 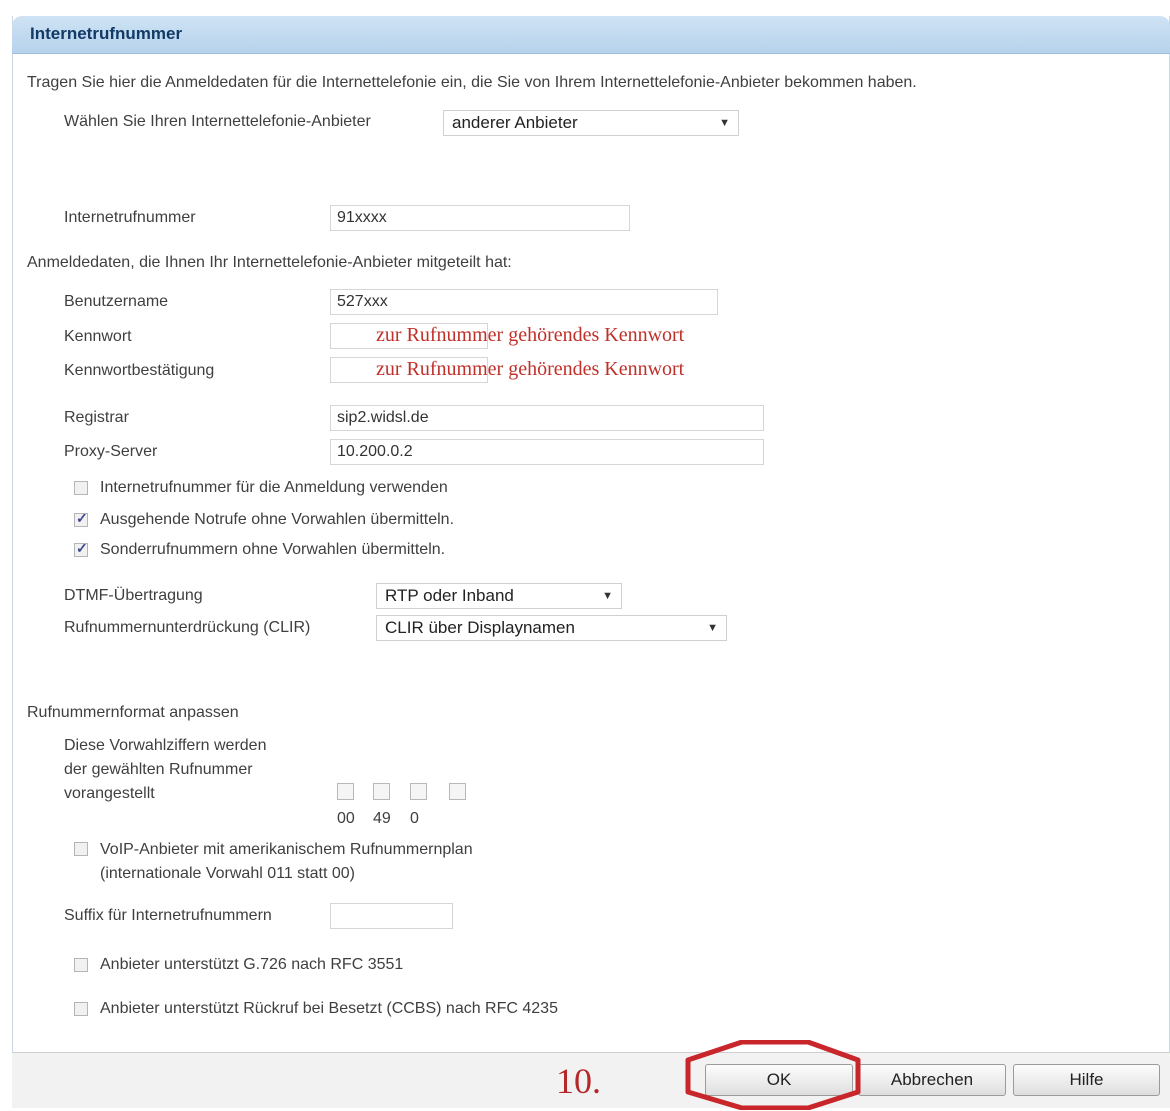 I want to click on registrar-input: sip2.widsl.de, so click(x=547, y=418).